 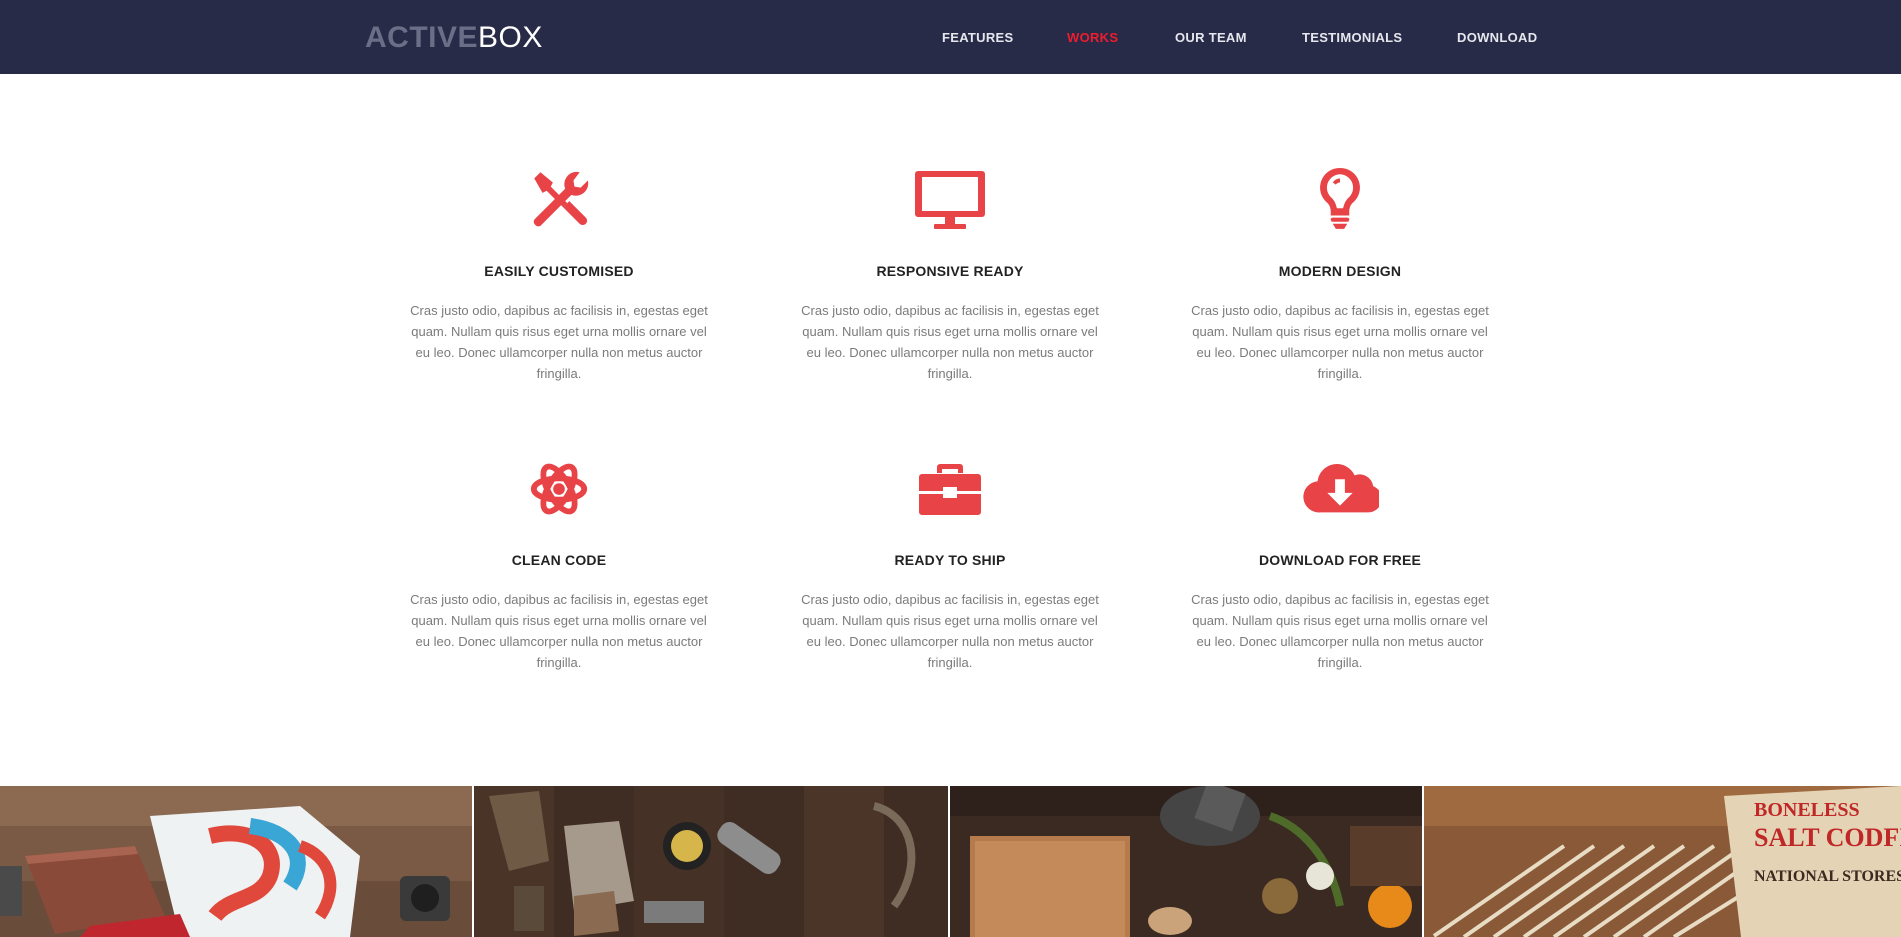 What do you see at coordinates (1827, 837) in the screenshot?
I see `svg-text: SALT CODFISH` at bounding box center [1827, 837].